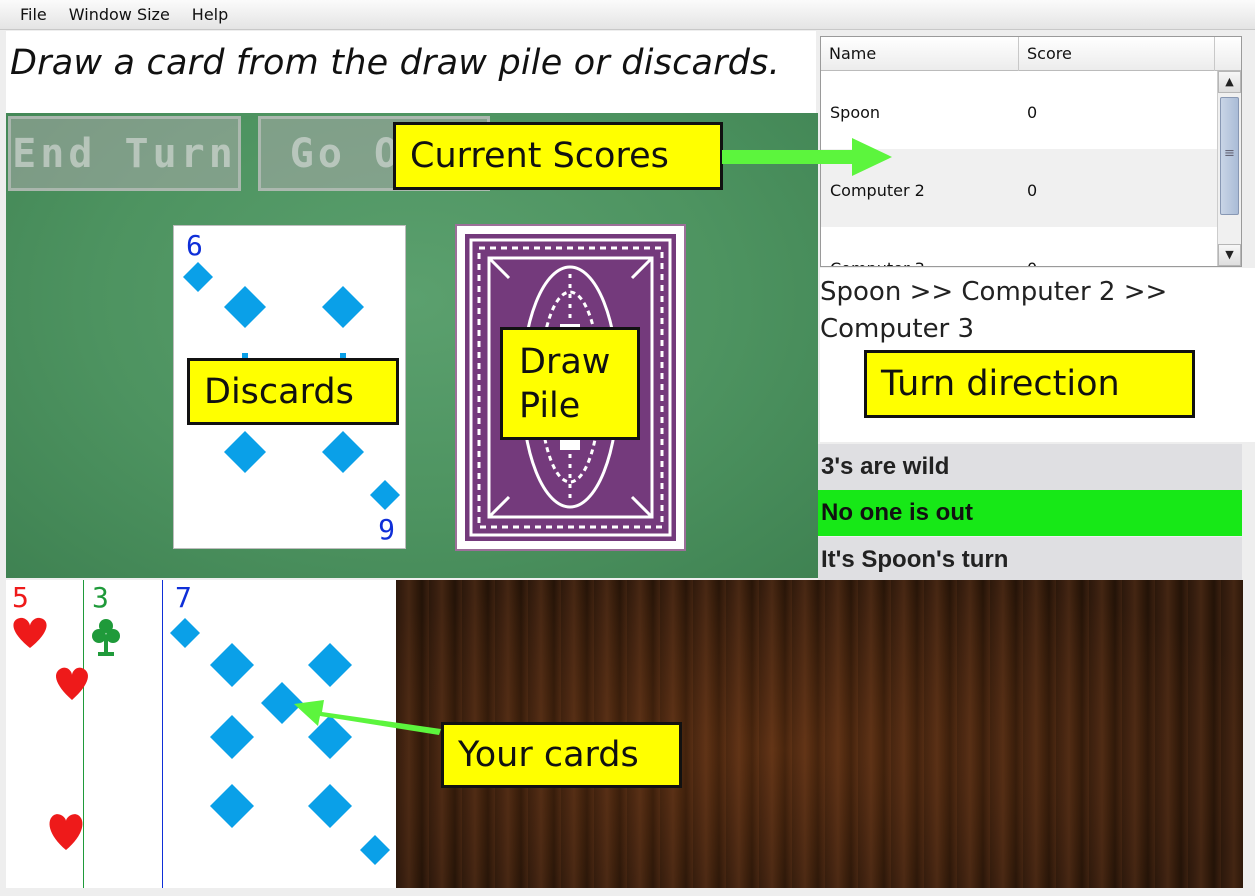 Image resolution: width=1255 pixels, height=896 pixels. Describe the element at coordinates (877, 262) in the screenshot. I see `player-name: Computer 3` at that location.